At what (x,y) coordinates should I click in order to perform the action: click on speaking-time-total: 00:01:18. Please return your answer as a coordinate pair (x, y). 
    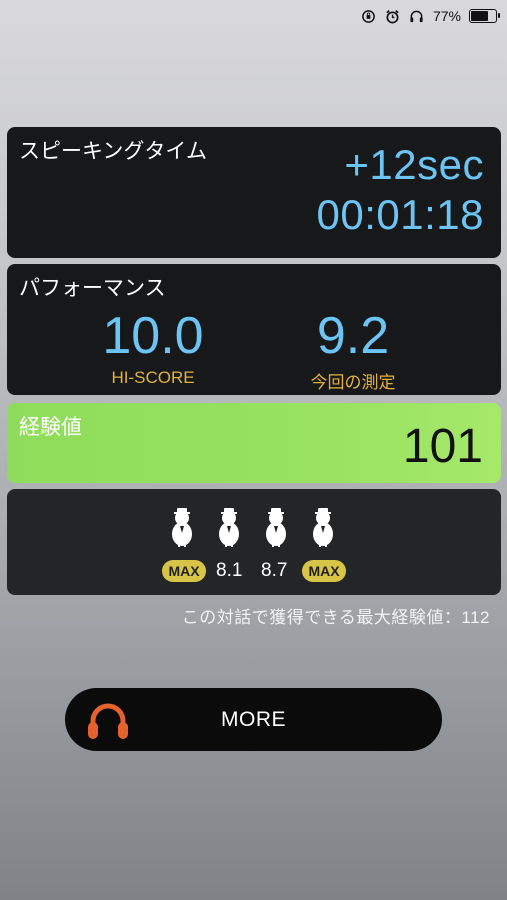
    Looking at the image, I should click on (400, 214).